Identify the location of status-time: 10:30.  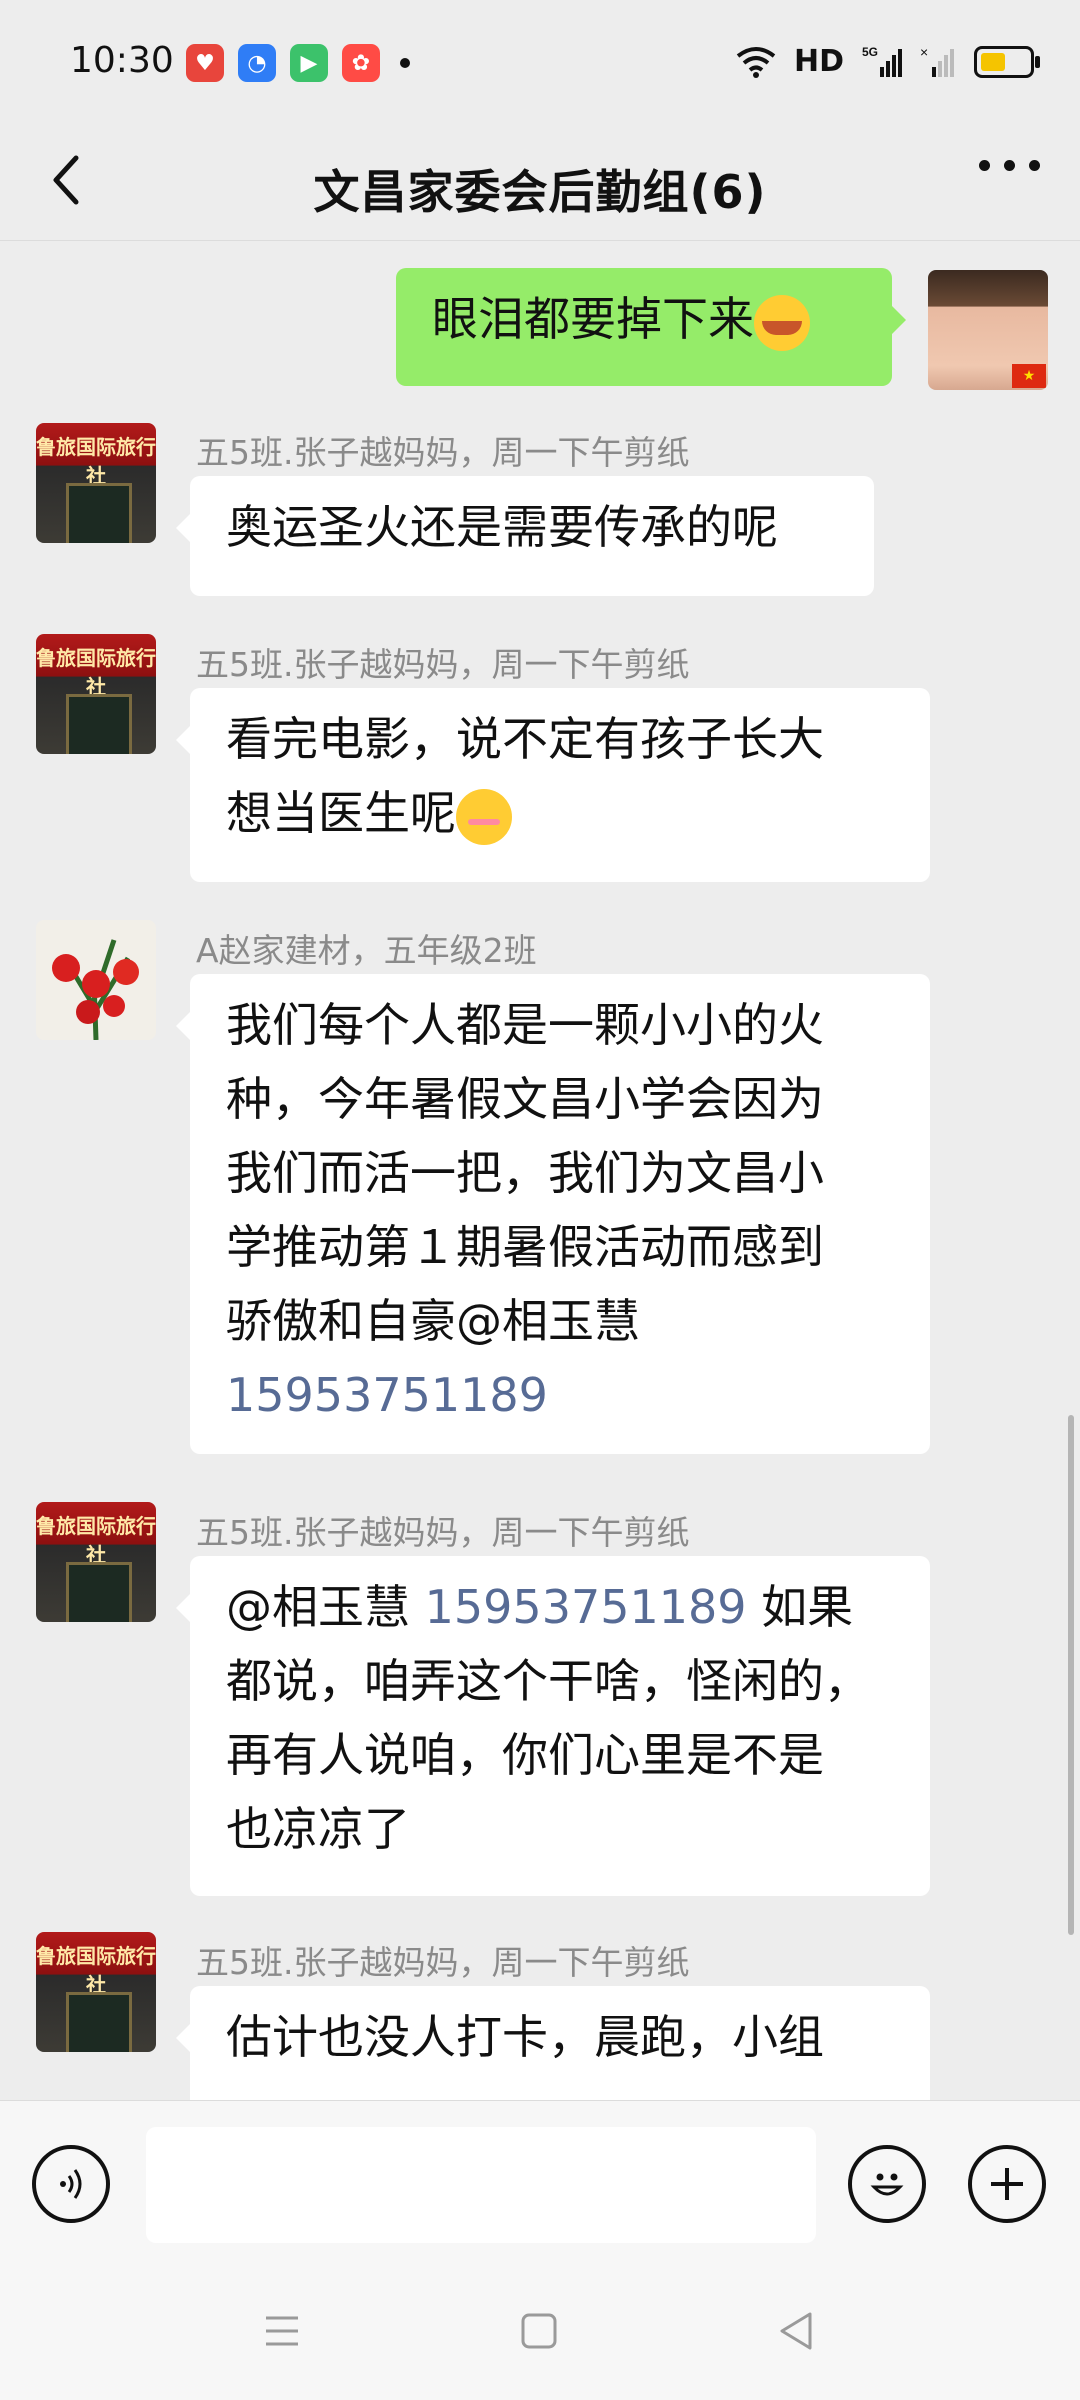
(122, 60).